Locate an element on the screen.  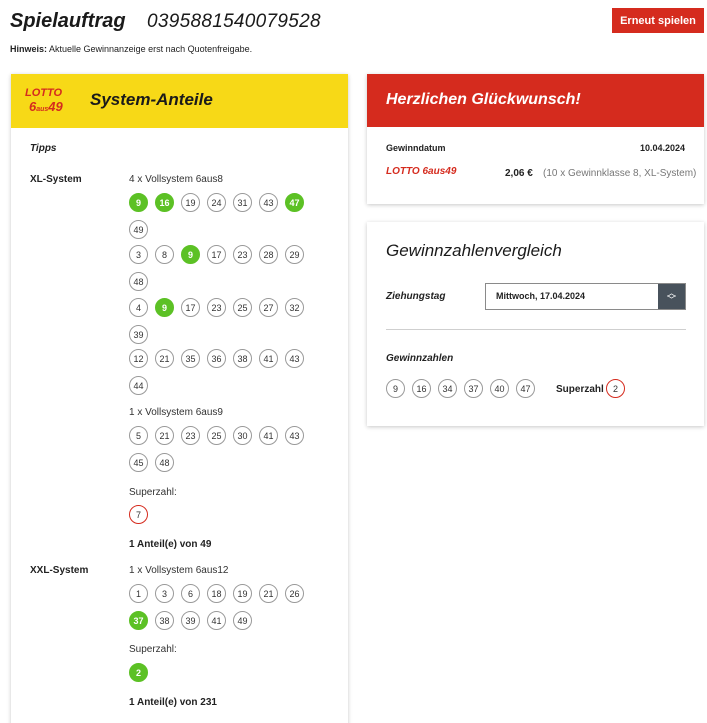
lotto-6aus49-logo: LOTTO 6aus49 is located at coordinates (421, 171).